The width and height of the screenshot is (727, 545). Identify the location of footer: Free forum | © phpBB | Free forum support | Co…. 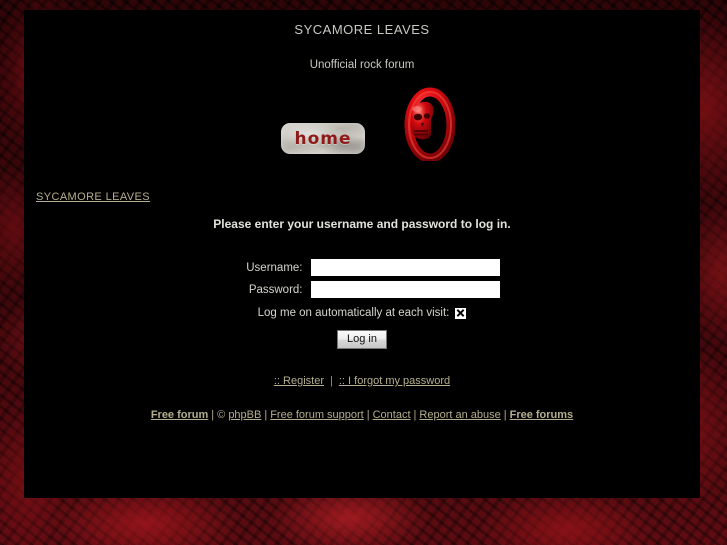
(362, 415).